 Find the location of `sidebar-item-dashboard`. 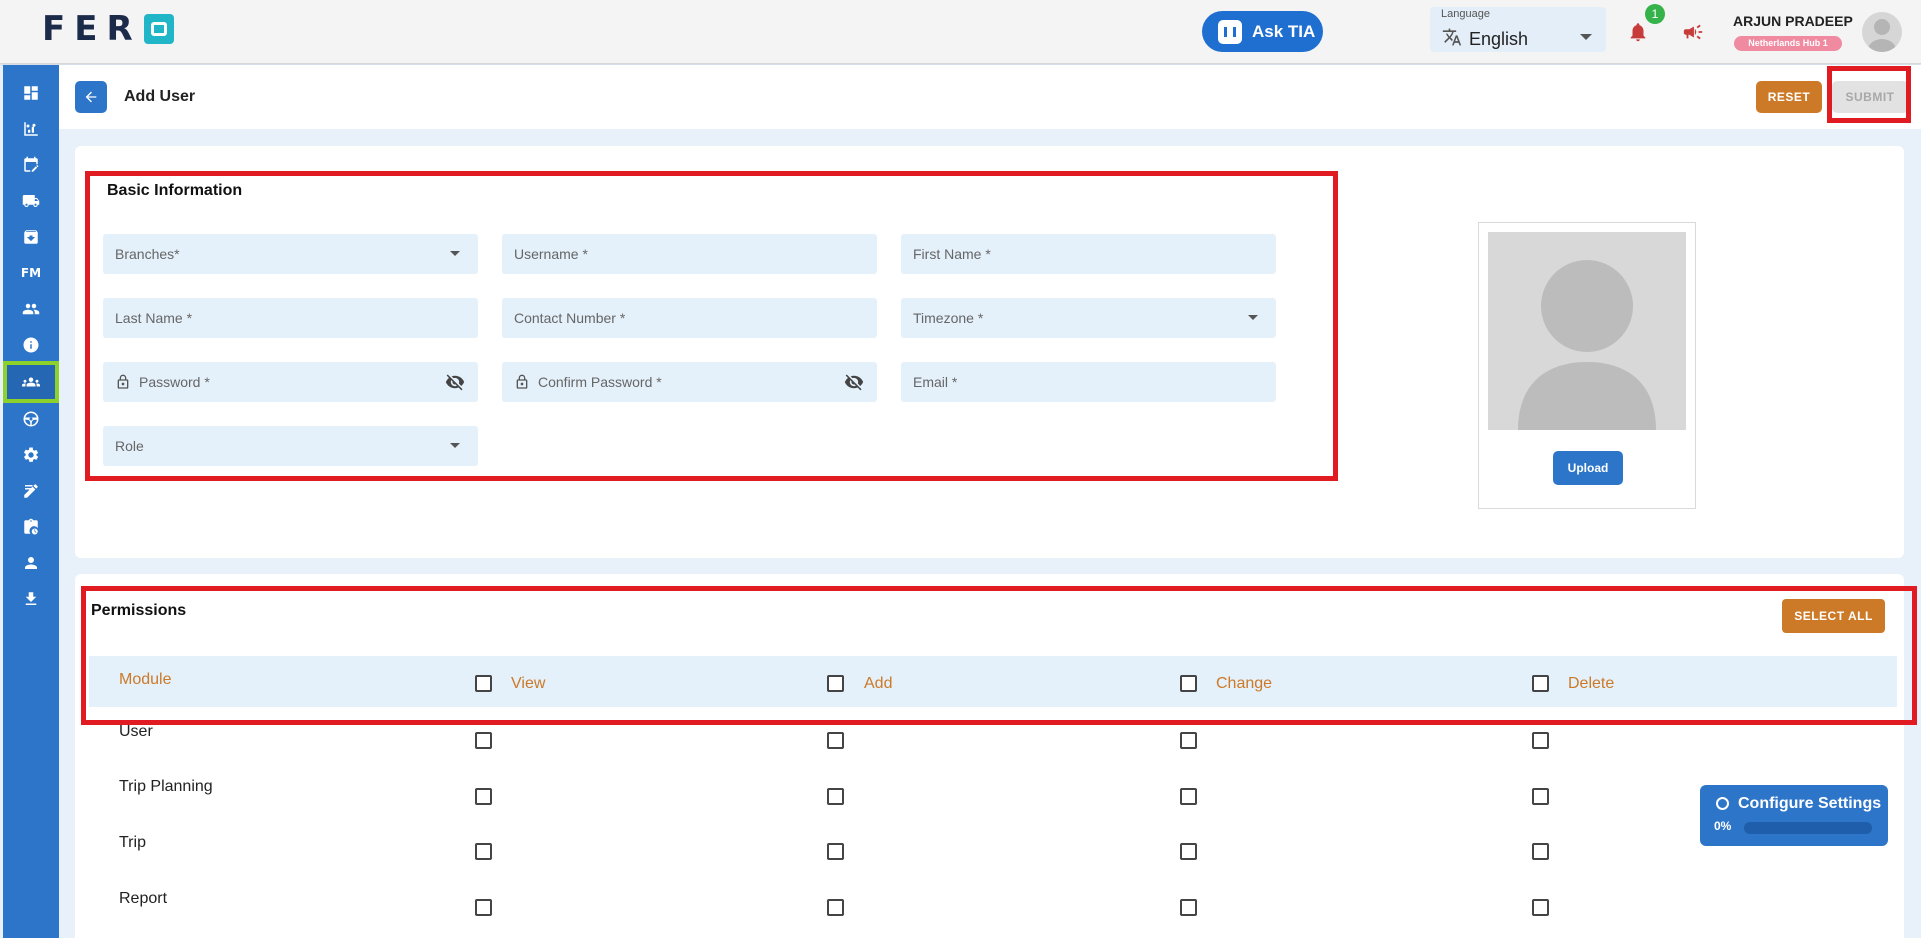

sidebar-item-dashboard is located at coordinates (31, 93).